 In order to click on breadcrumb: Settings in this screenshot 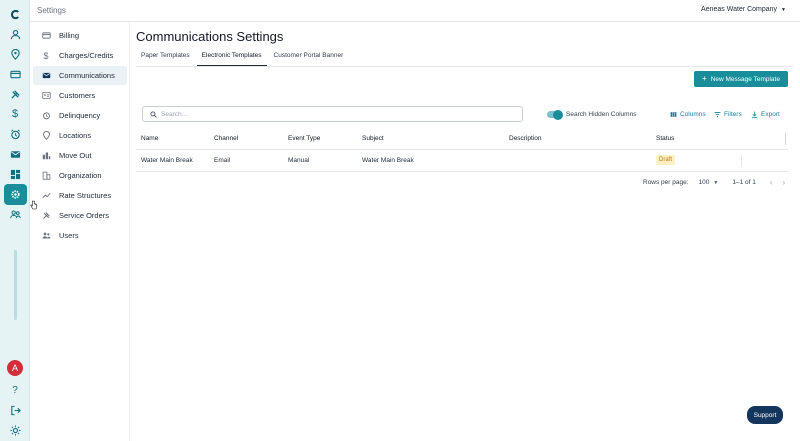, I will do `click(51, 10)`.